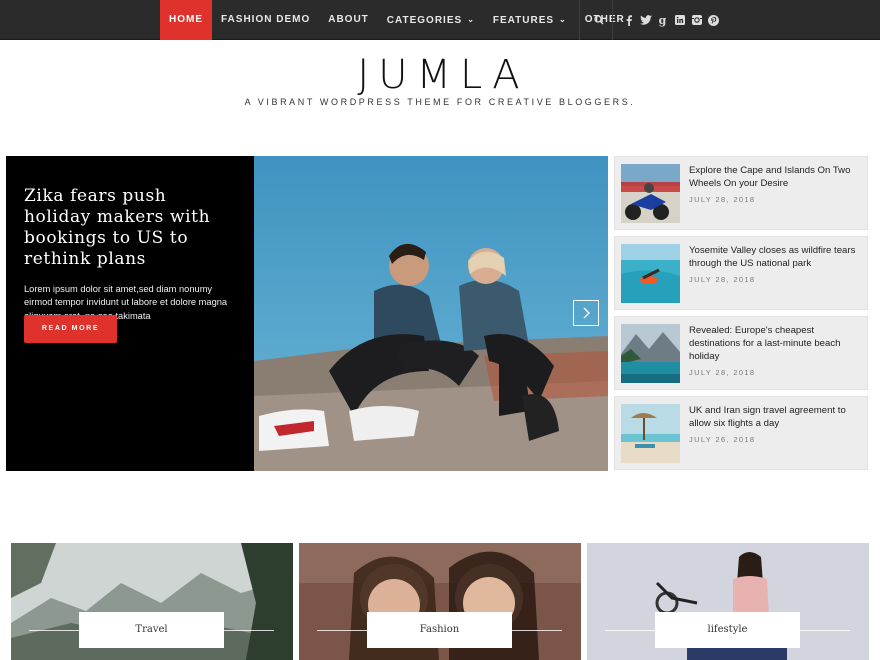 The height and width of the screenshot is (660, 880). What do you see at coordinates (728, 601) in the screenshot?
I see `category-tile-lifestyle: lifestyle` at bounding box center [728, 601].